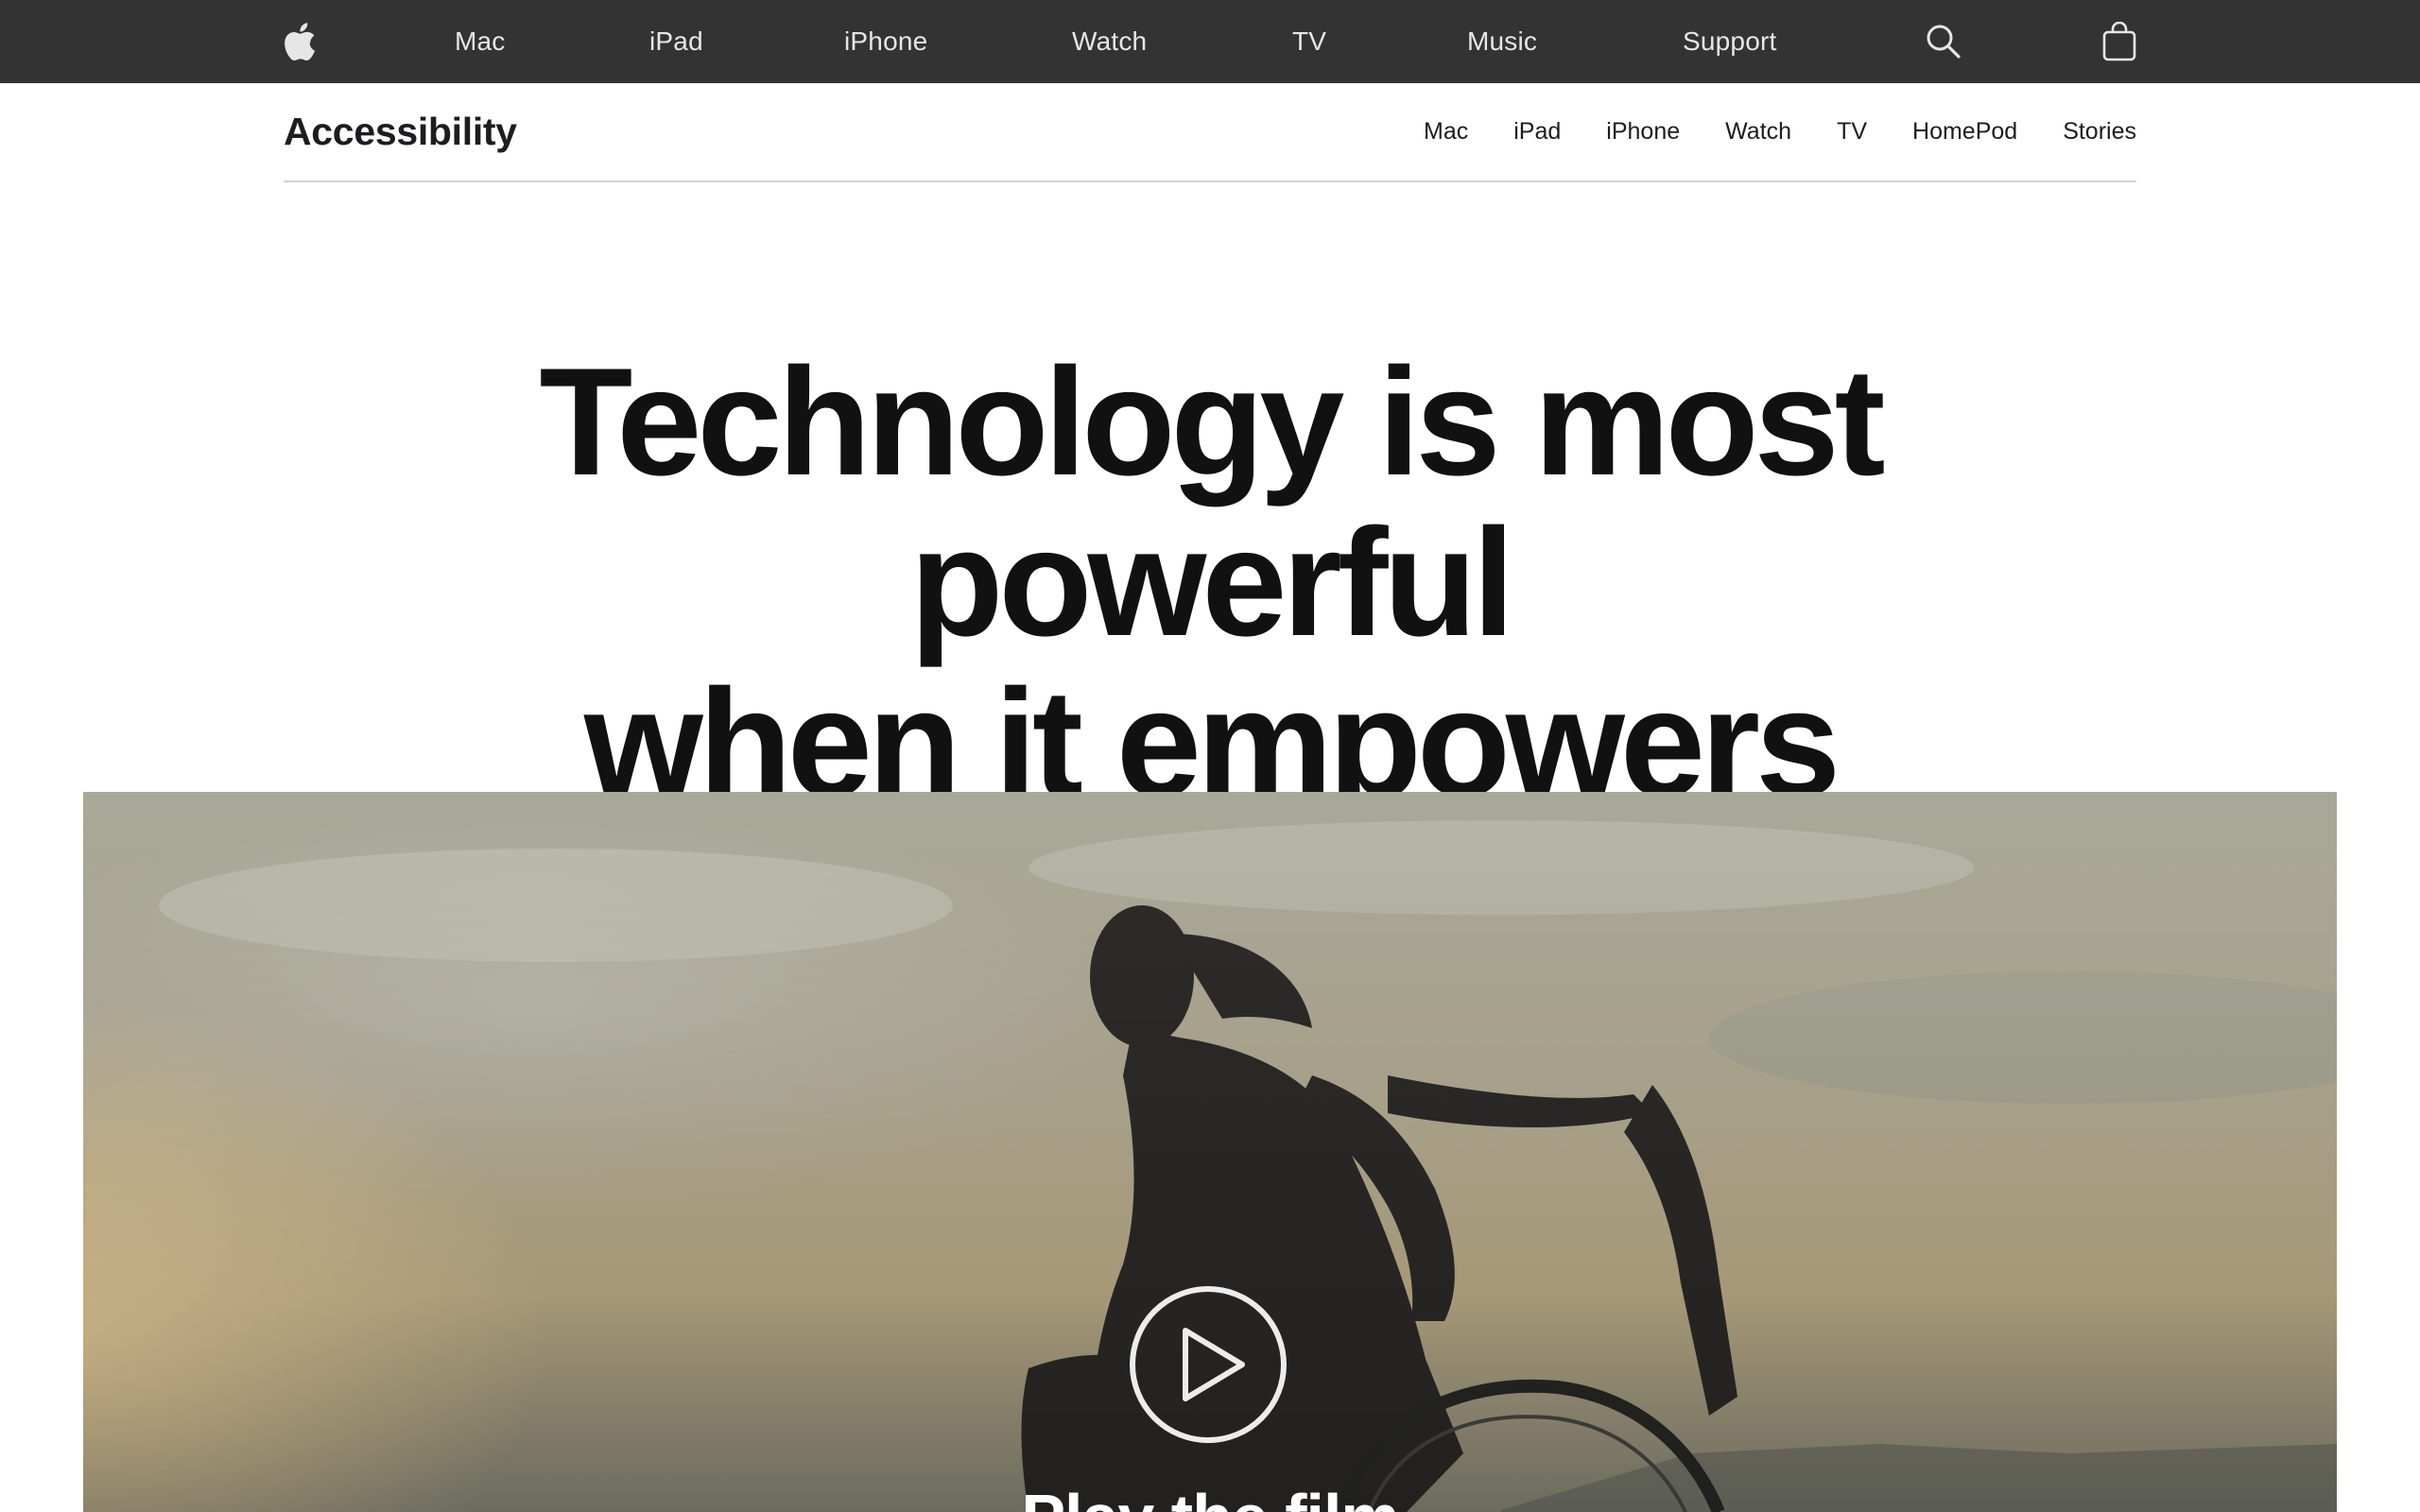  What do you see at coordinates (1852, 132) in the screenshot?
I see `localnav-item-tv: TV` at bounding box center [1852, 132].